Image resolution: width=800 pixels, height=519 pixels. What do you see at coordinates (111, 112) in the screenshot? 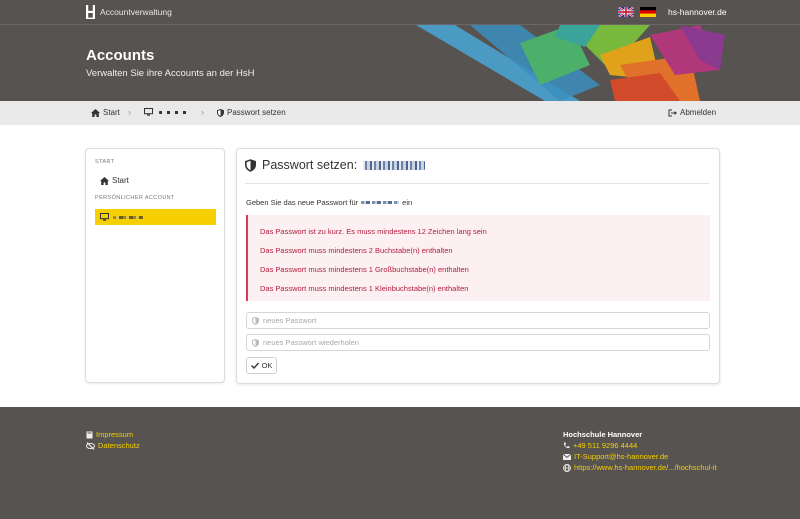
I see `breadcrumb-start-label: Start` at bounding box center [111, 112].